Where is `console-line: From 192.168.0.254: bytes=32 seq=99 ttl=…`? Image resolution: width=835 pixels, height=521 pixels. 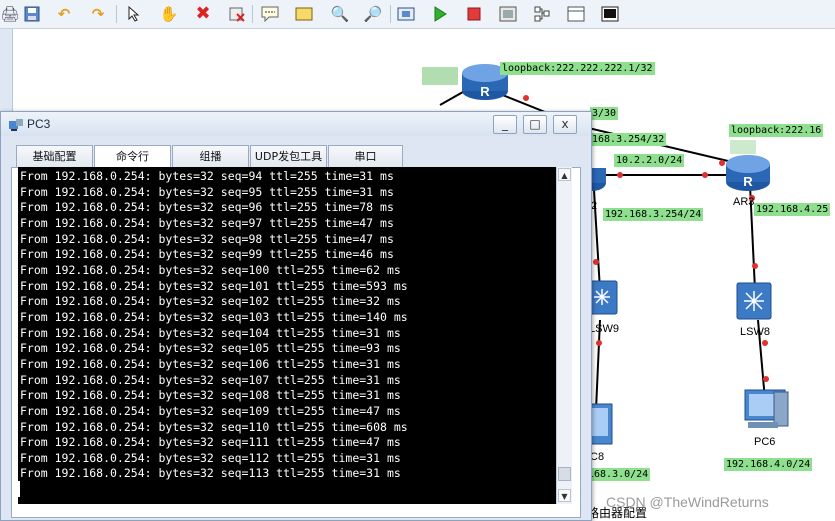
console-line: From 192.168.0.254: bytes=32 seq=99 ttl=… is located at coordinates (207, 254).